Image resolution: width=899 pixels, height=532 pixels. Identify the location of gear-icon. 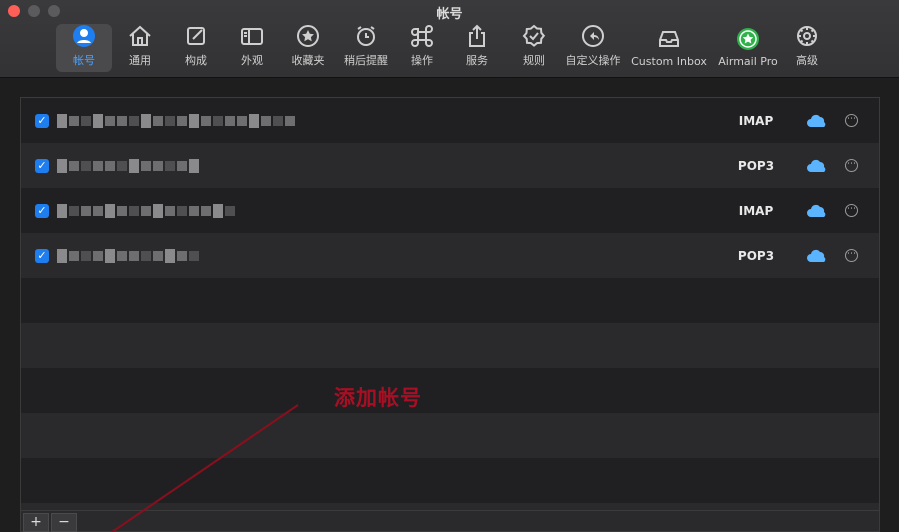
(807, 36).